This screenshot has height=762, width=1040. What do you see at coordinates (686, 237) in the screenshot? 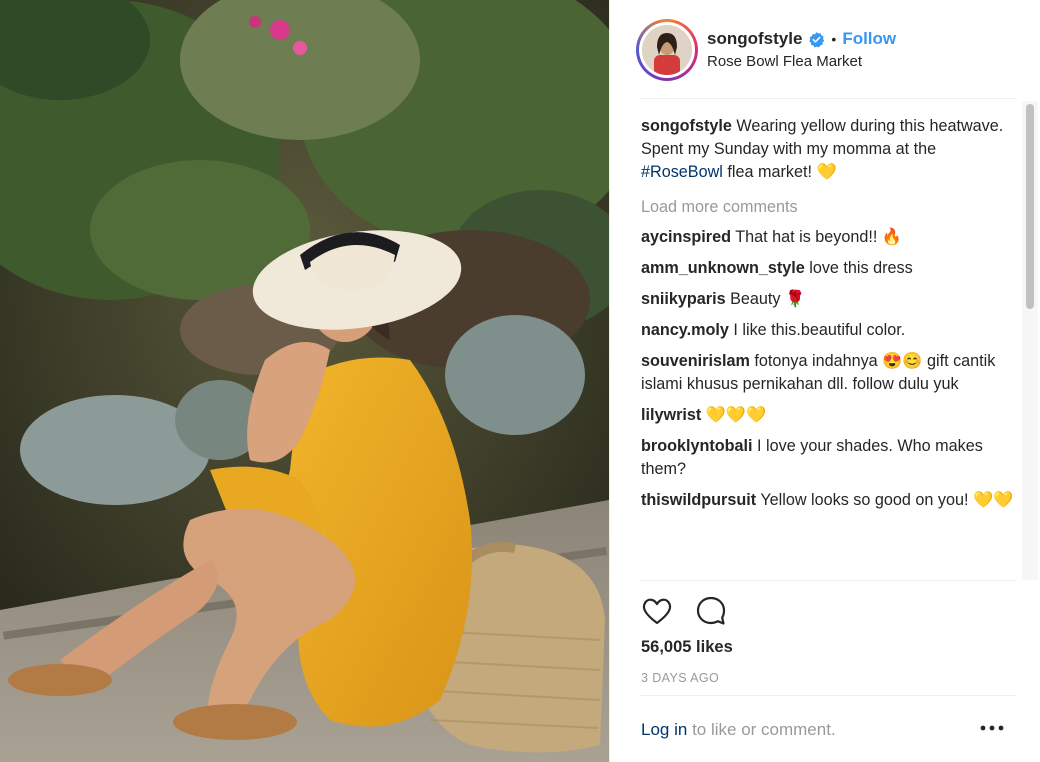
I see `comment-author: aycinspired` at bounding box center [686, 237].